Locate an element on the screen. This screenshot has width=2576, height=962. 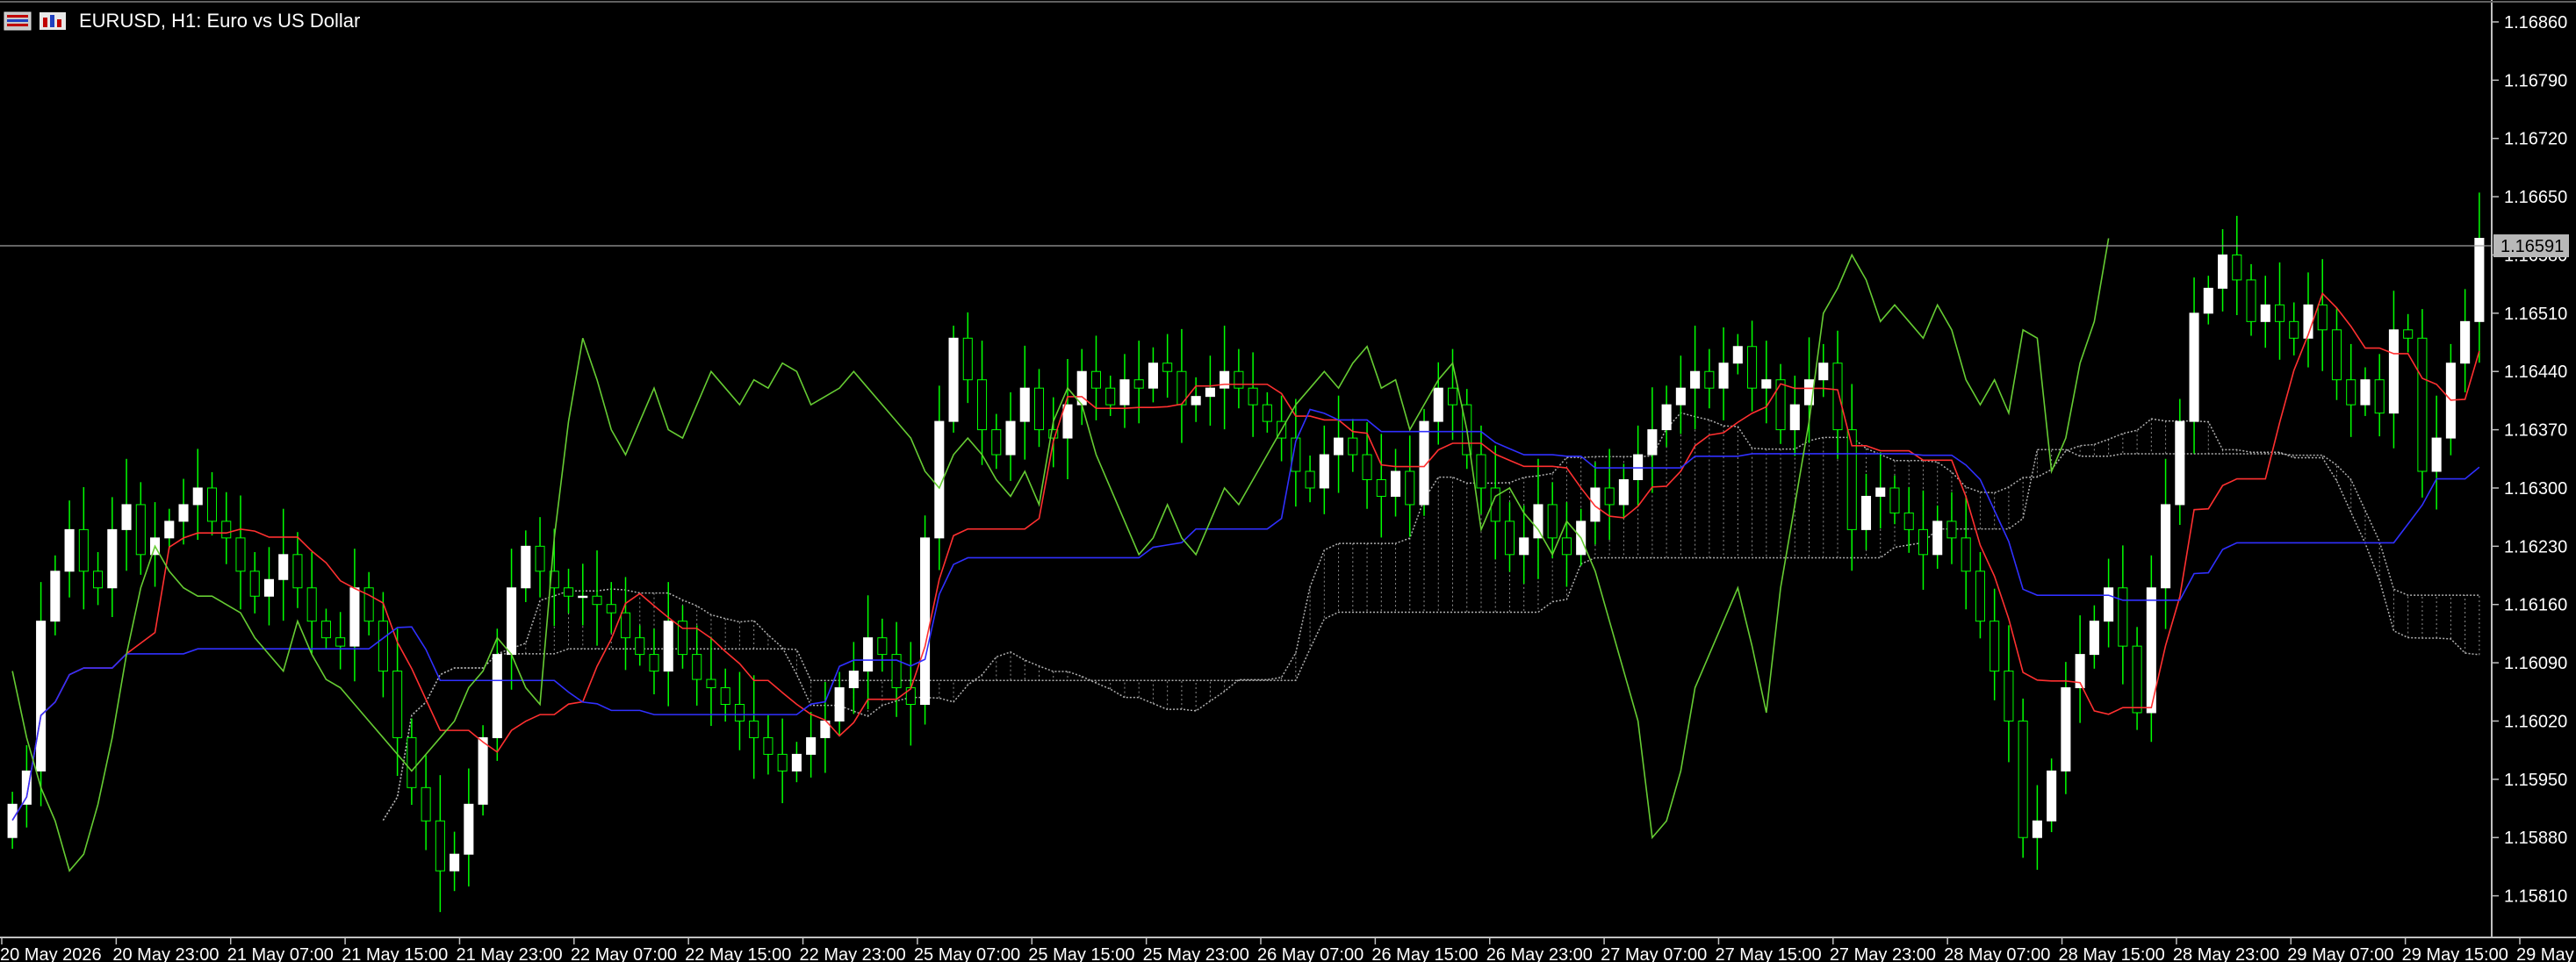
y-tick-label: 1.16230 is located at coordinates (2535, 546).